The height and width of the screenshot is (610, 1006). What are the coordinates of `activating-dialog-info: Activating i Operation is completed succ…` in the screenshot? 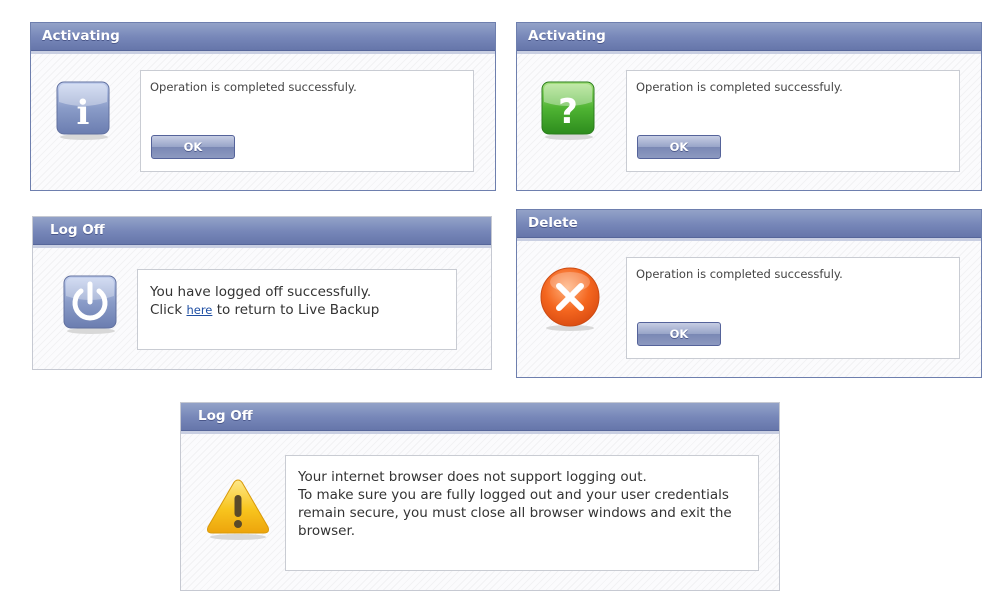 It's located at (263, 106).